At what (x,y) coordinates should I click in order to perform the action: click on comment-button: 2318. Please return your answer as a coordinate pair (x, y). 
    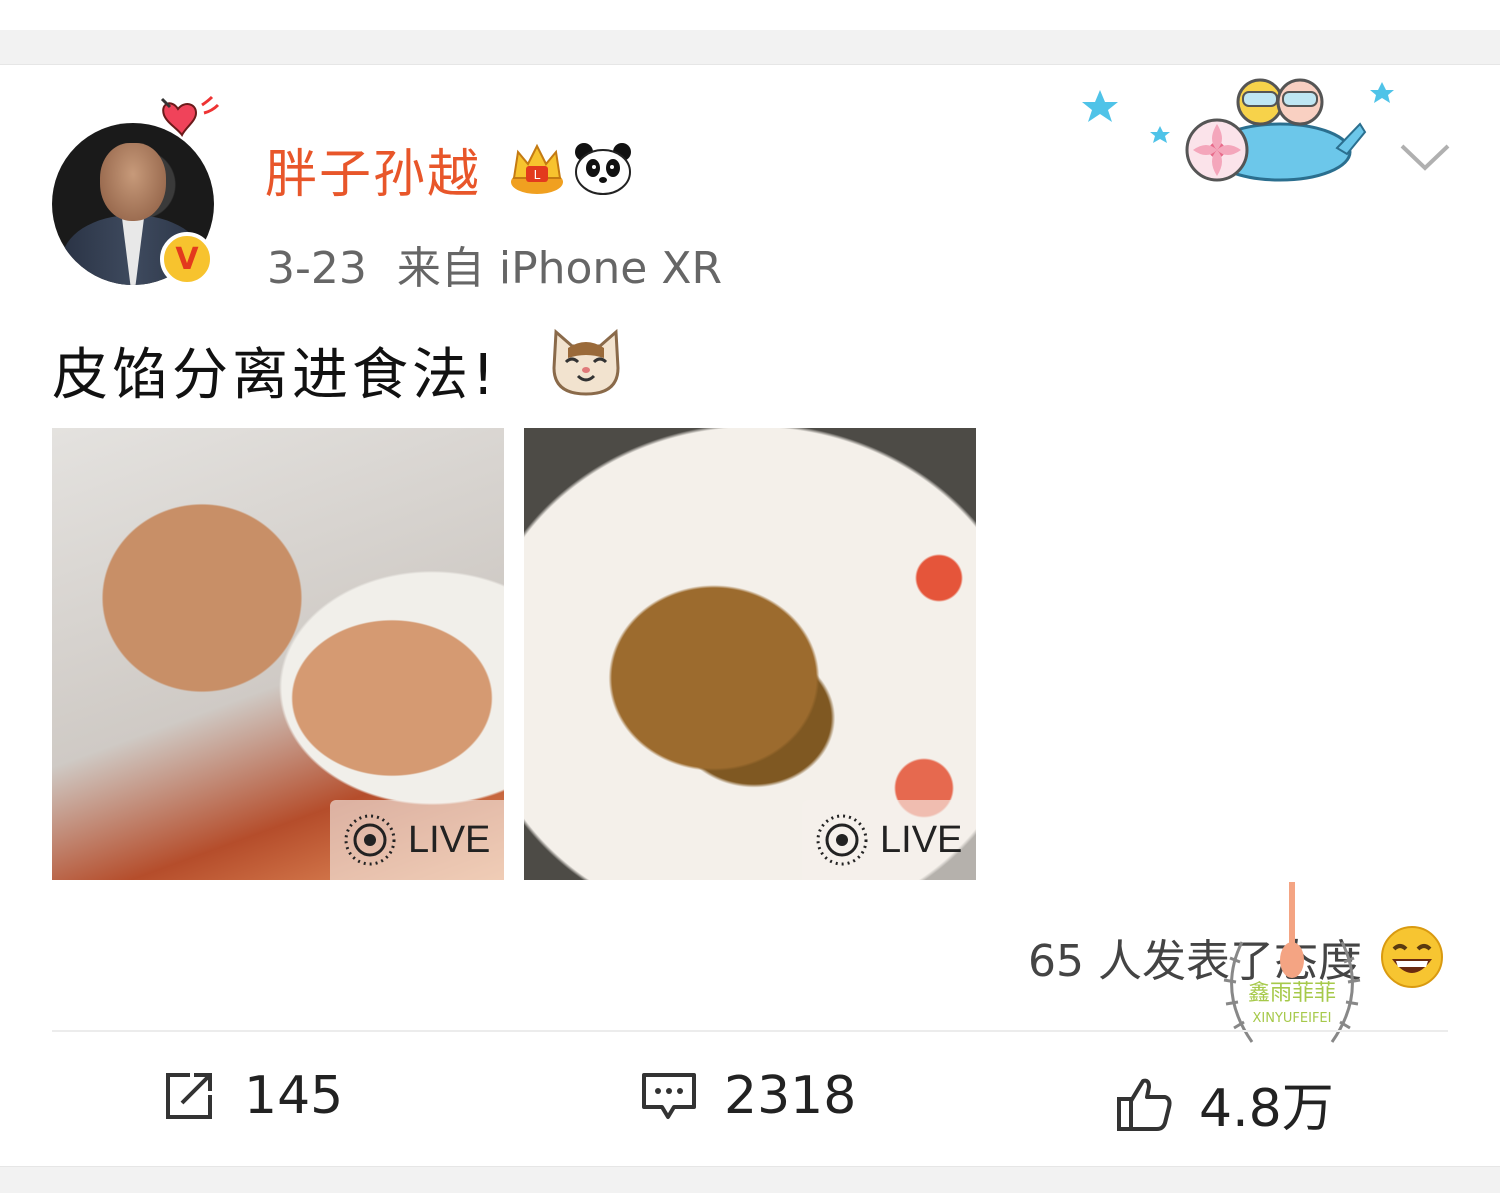
    Looking at the image, I should click on (748, 1096).